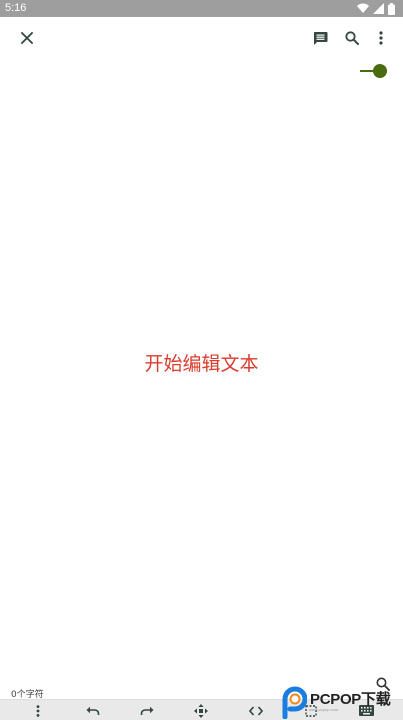  I want to click on move-cursor-button, so click(201, 710).